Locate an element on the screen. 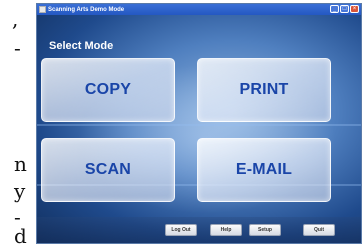 This screenshot has width=362, height=248. window-title: Scanning Arts Demo Mode is located at coordinates (86, 9).